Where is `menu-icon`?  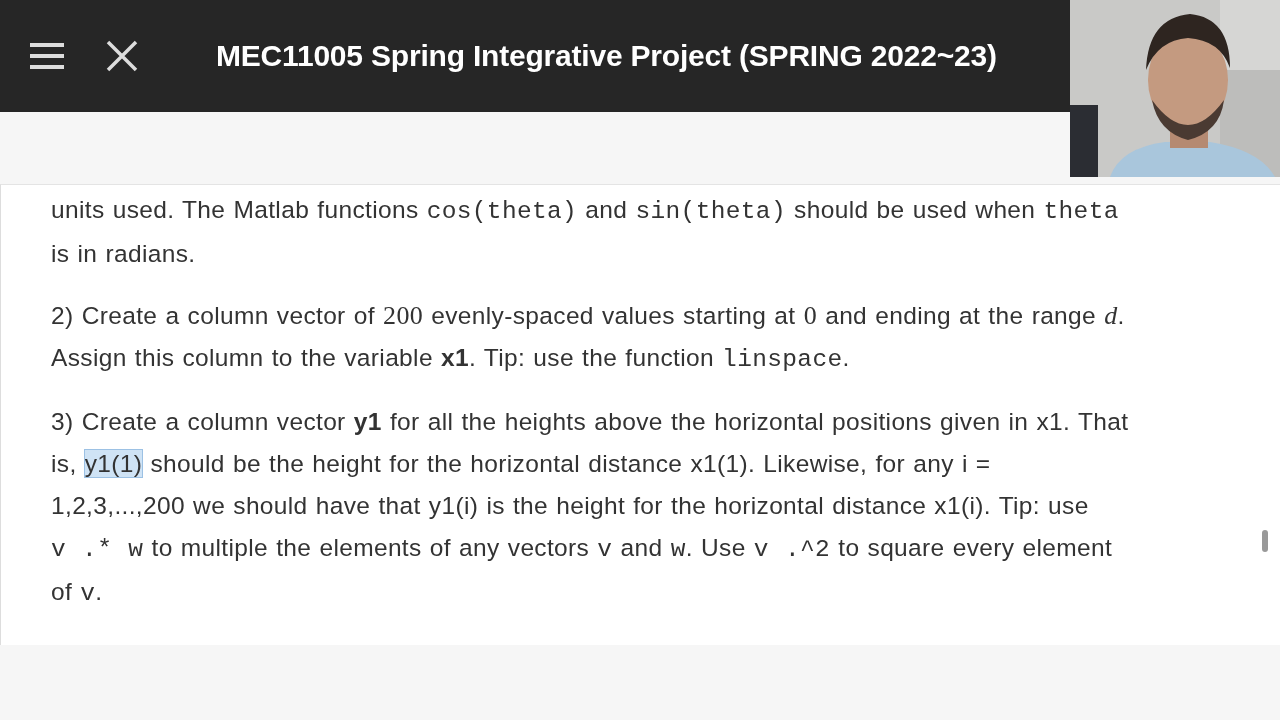
menu-icon is located at coordinates (47, 56).